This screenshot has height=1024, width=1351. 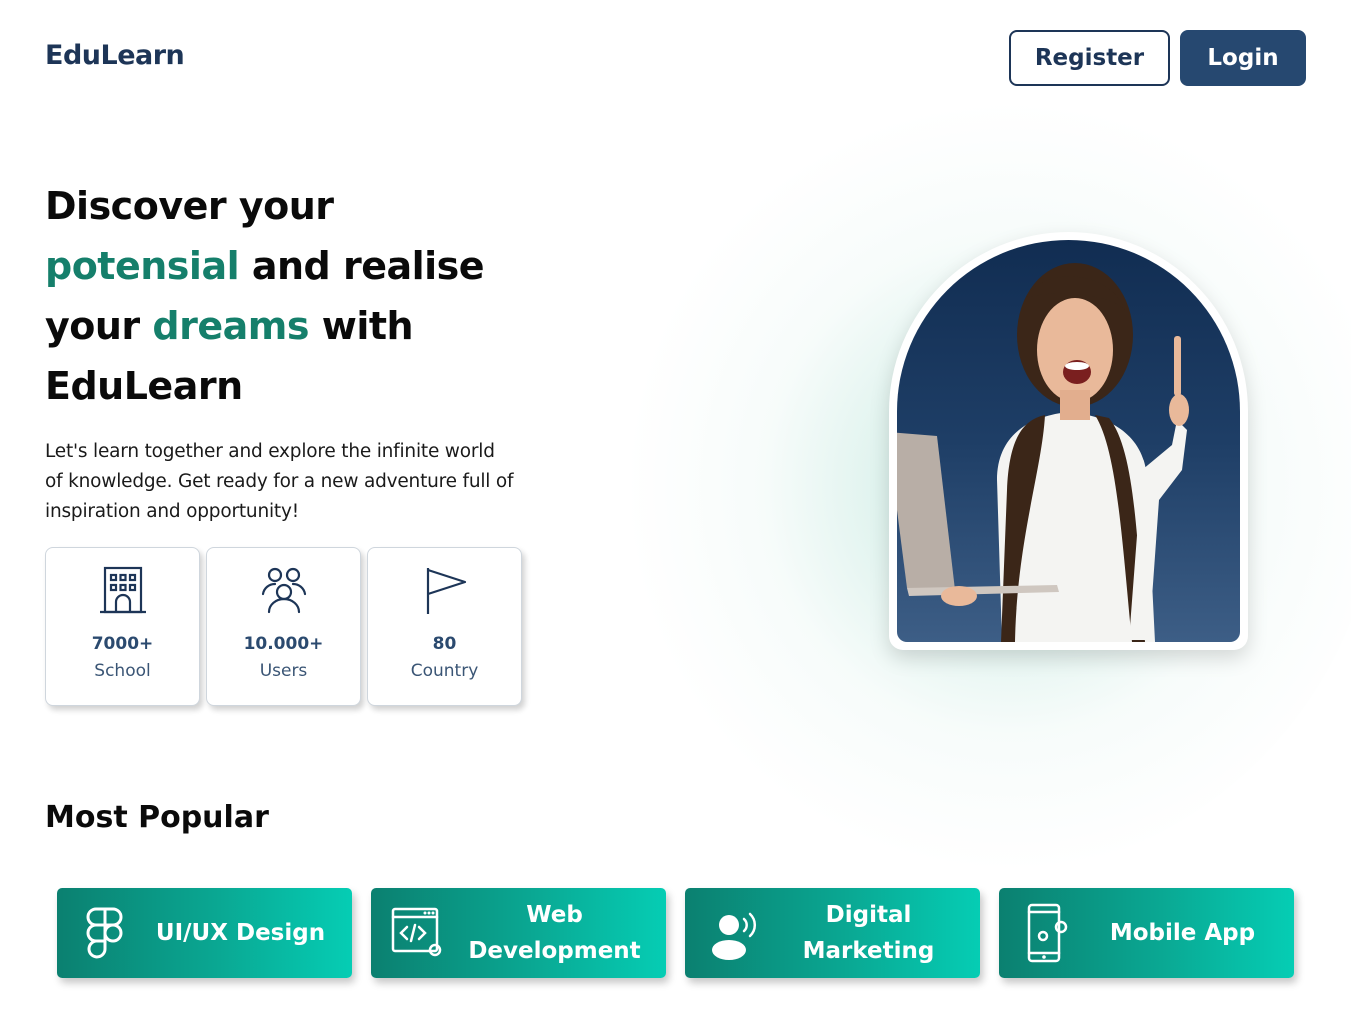 I want to click on headline-line-4: EduLearn, so click(x=144, y=386).